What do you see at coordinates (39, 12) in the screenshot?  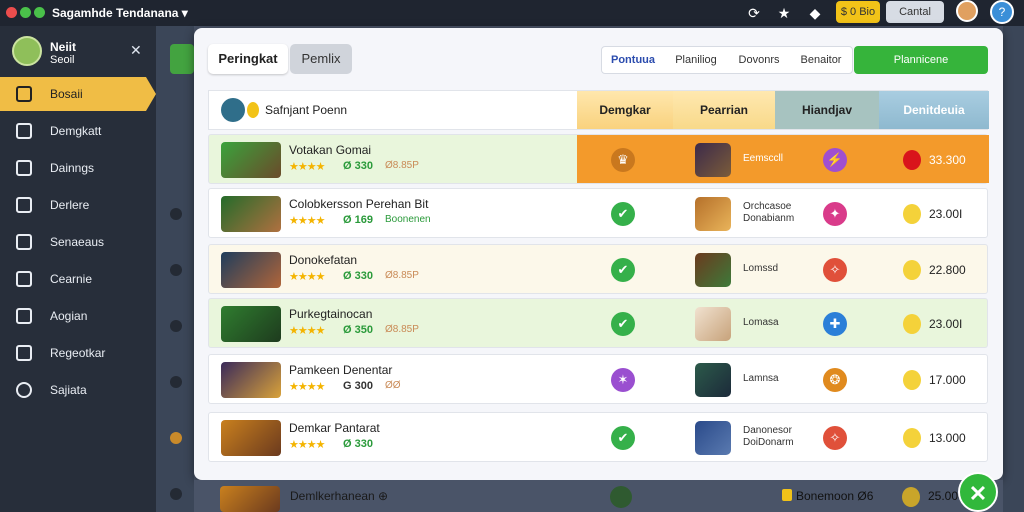 I see `maximize-window-dot` at bounding box center [39, 12].